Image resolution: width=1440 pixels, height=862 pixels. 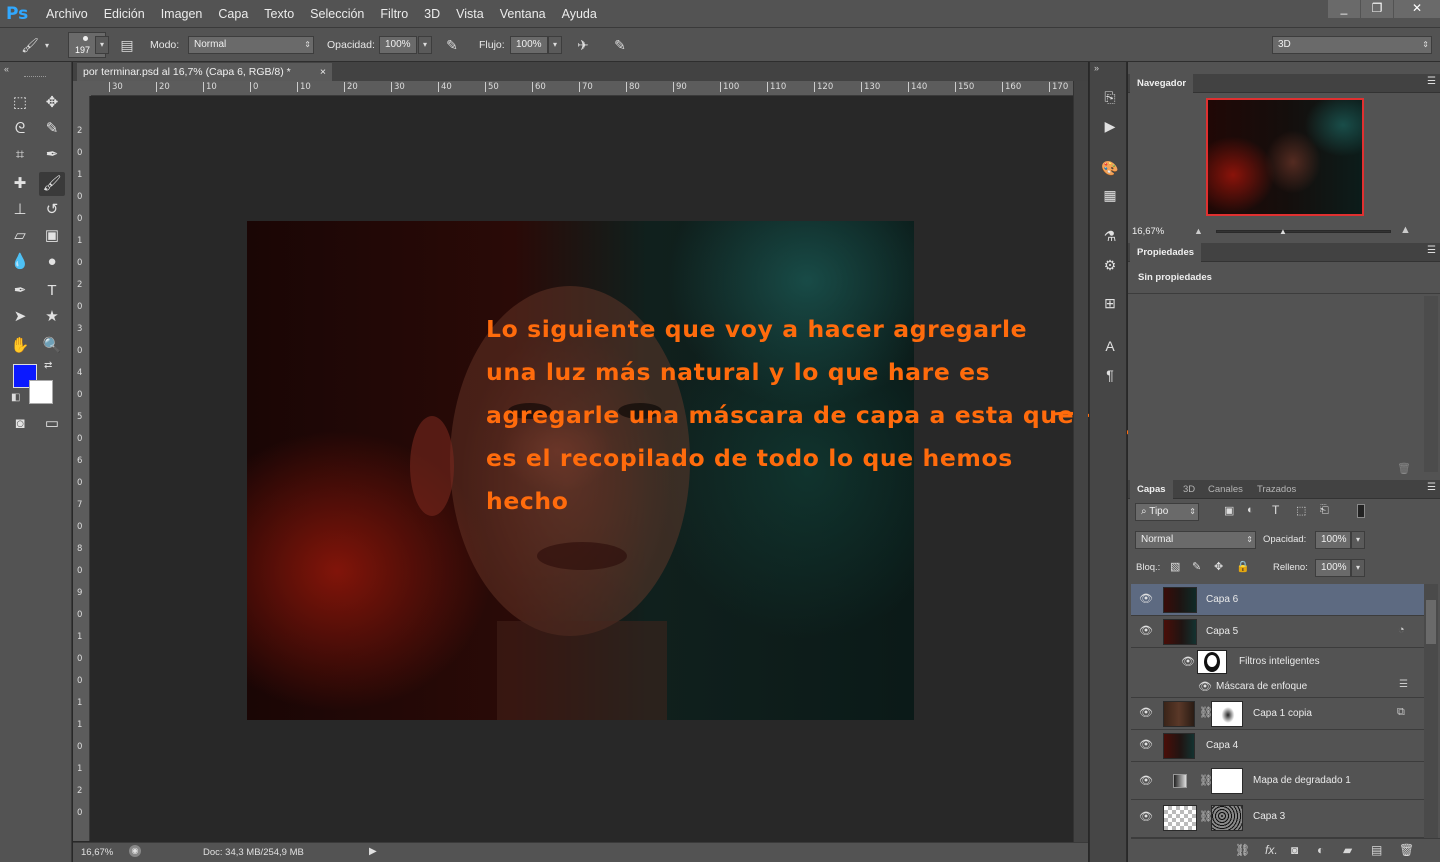 I want to click on smart-filters-row: 👁 Filtros inteligentes, so click(x=1277, y=662).